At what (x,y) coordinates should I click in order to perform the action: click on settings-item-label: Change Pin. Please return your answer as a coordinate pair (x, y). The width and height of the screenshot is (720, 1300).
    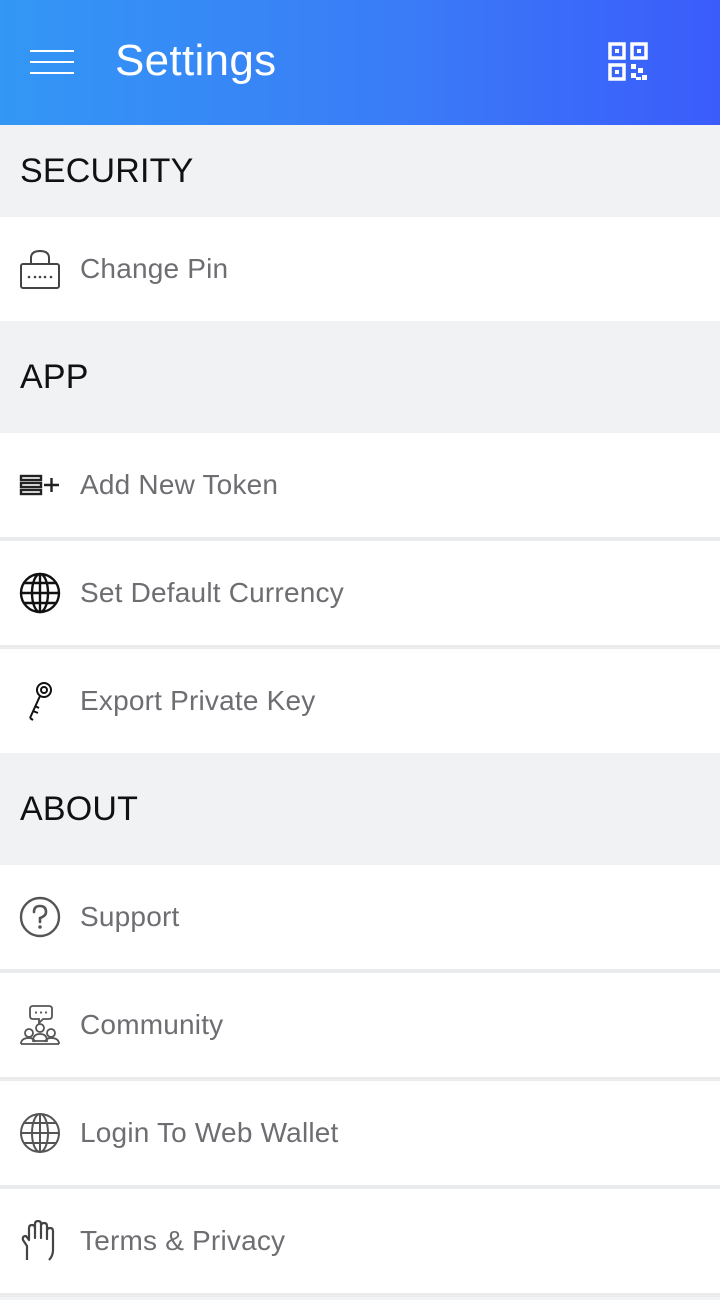
    Looking at the image, I should click on (154, 268).